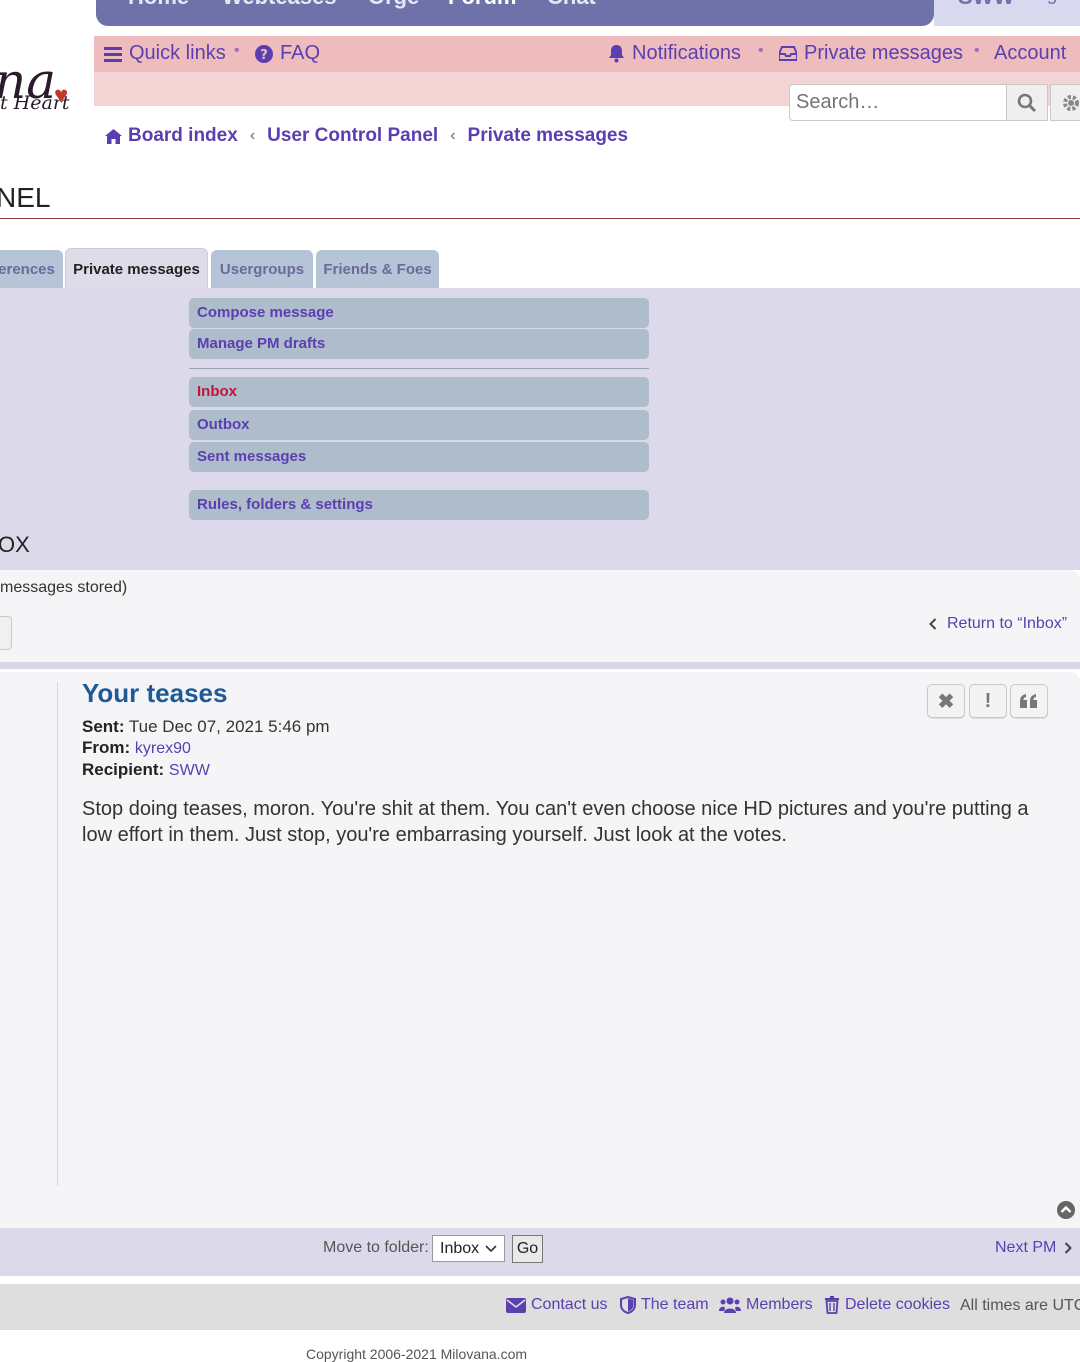  Describe the element at coordinates (177, 53) in the screenshot. I see `quick-links-label: Quick links` at that location.